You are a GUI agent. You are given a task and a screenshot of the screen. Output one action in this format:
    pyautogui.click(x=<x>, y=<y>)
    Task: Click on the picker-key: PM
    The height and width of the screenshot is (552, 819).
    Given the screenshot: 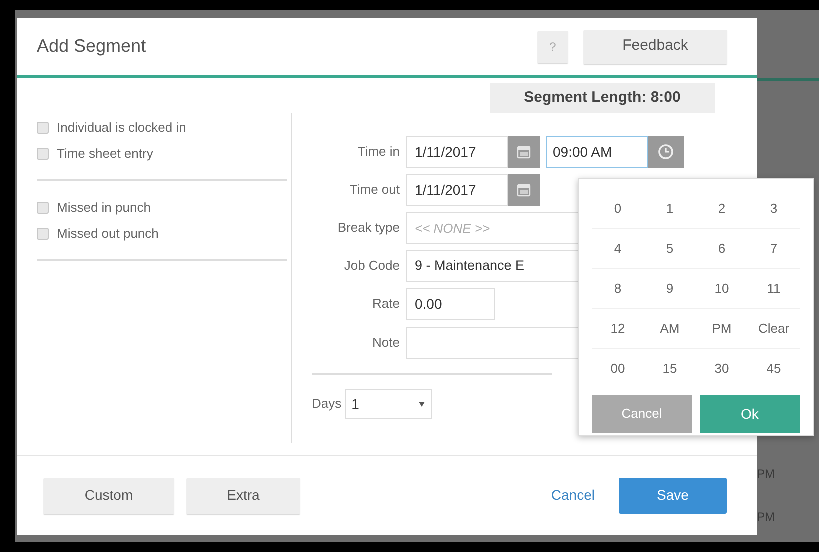 What is the action you would take?
    pyautogui.click(x=722, y=328)
    